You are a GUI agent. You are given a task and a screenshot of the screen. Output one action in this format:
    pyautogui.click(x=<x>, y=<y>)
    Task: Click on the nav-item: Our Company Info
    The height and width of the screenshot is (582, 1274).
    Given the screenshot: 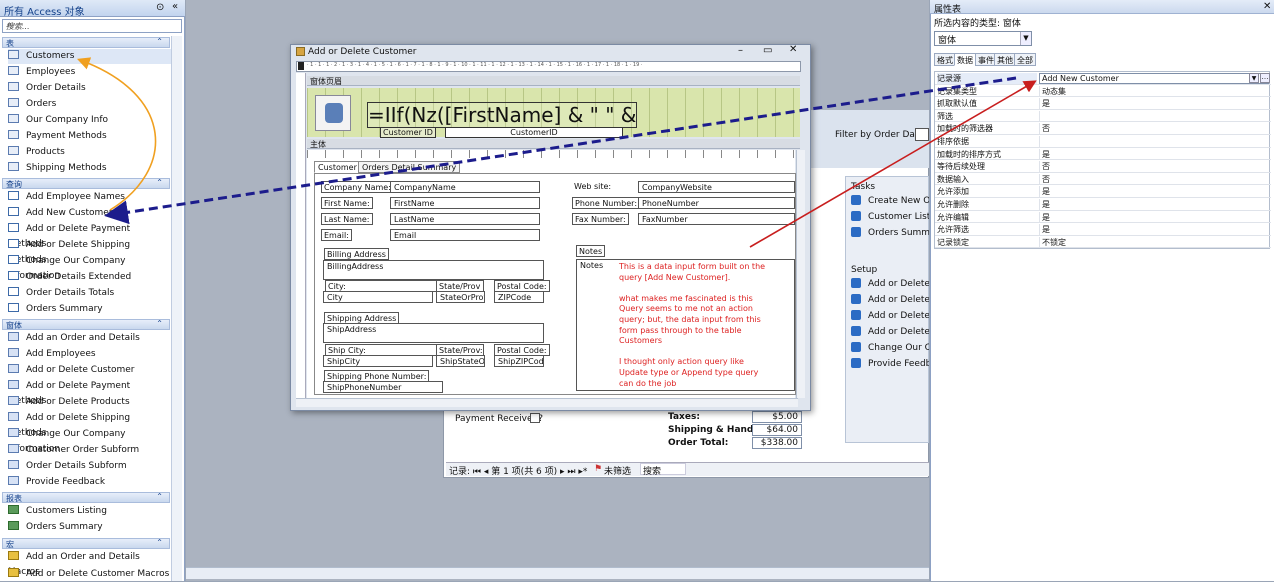 What is the action you would take?
    pyautogui.click(x=89, y=120)
    